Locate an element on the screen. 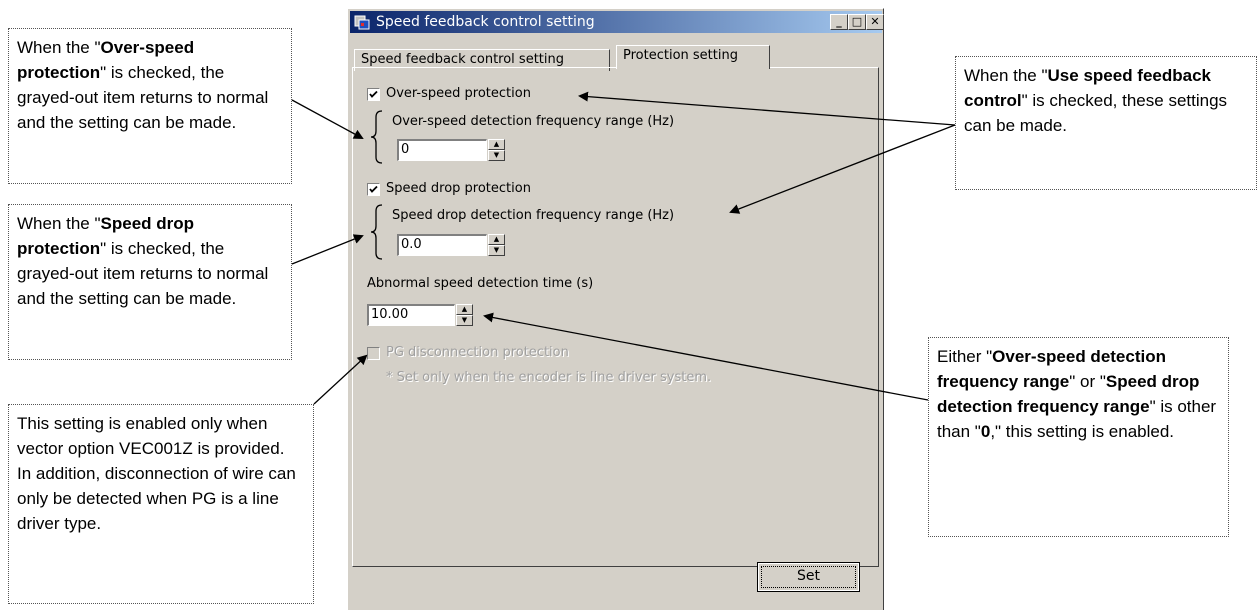 The height and width of the screenshot is (610, 1257). tab-protection-setting: Protection setting is located at coordinates (693, 57).